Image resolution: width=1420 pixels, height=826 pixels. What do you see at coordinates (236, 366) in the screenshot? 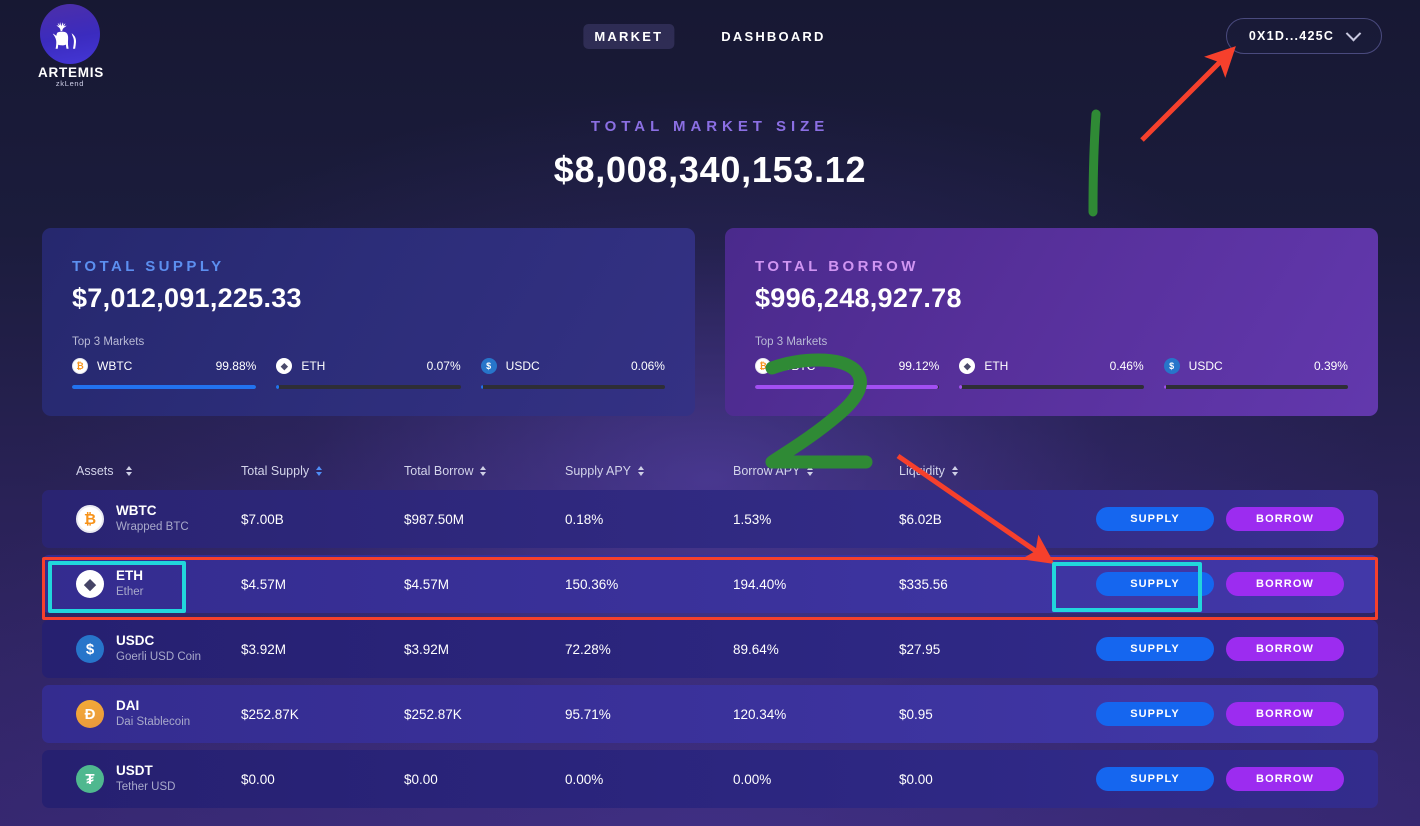
I see `market-percent: 99.88%` at bounding box center [236, 366].